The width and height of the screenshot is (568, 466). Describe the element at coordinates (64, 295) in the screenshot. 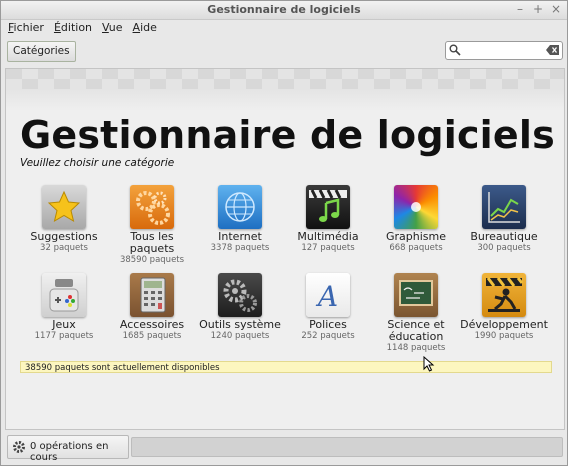

I see `gamepad-icon` at that location.